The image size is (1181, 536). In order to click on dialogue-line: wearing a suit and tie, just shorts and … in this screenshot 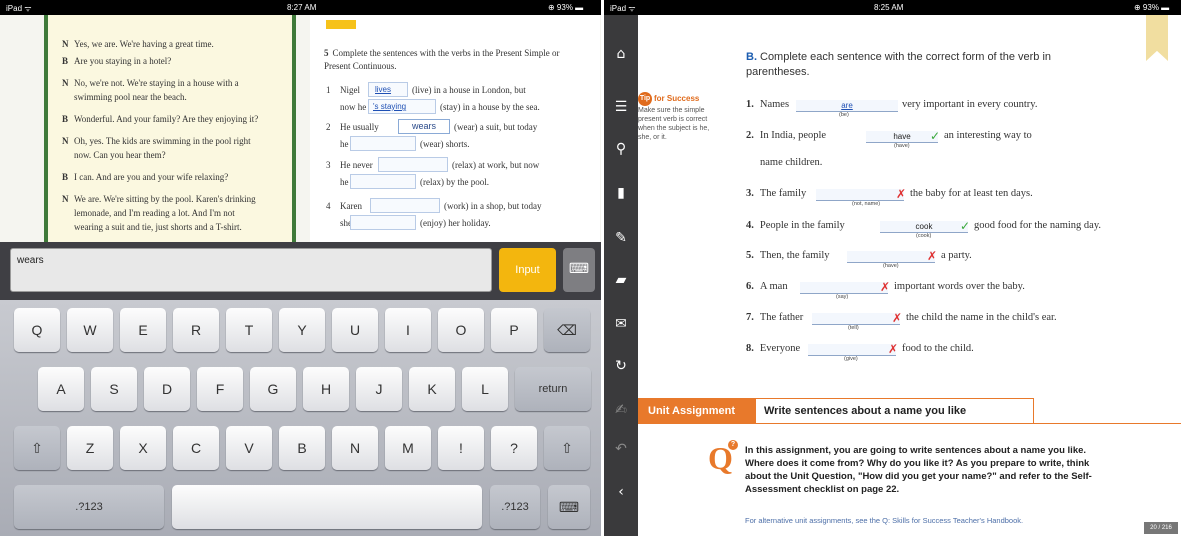, I will do `click(178, 227)`.